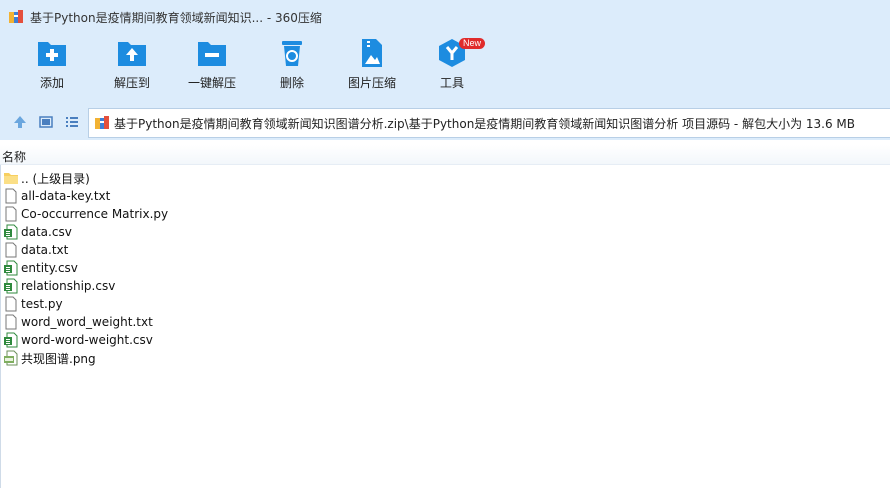 Image resolution: width=890 pixels, height=488 pixels. I want to click on list-item: word-word-weight.csv, so click(445, 340).